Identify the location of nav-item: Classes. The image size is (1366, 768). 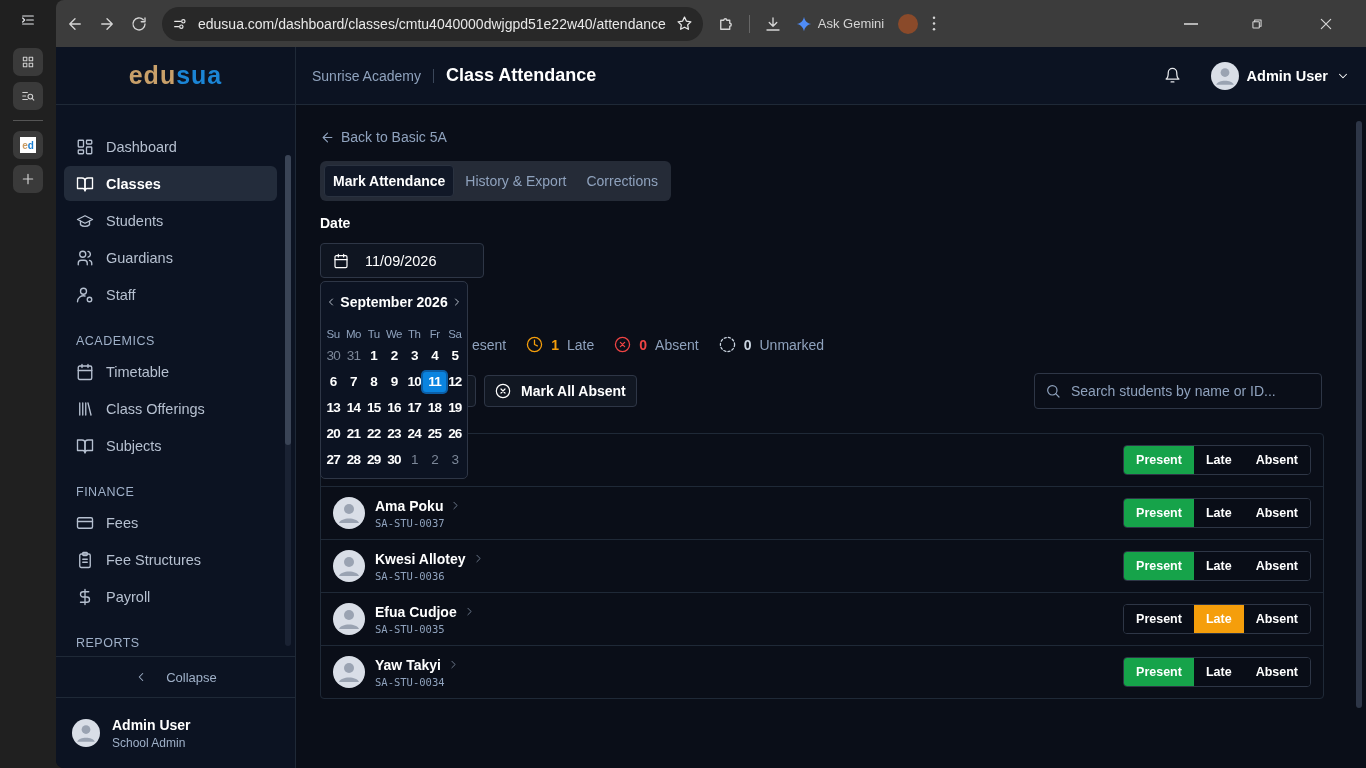
(170, 183).